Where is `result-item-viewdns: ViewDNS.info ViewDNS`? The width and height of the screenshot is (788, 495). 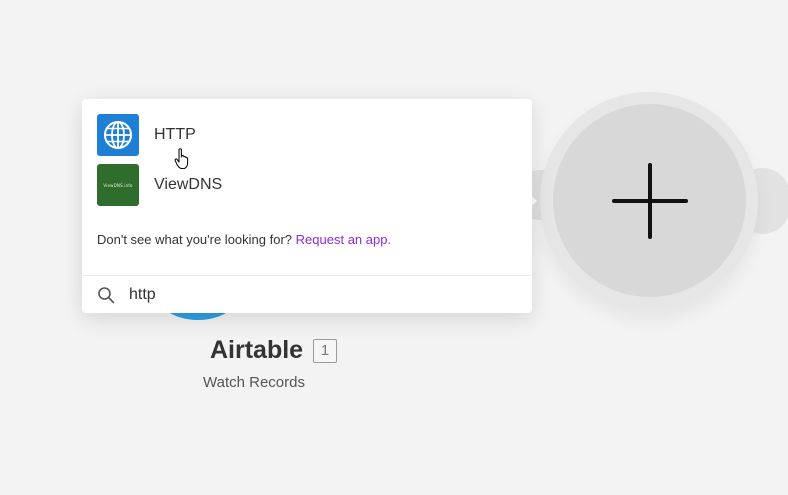 result-item-viewdns: ViewDNS.info ViewDNS is located at coordinates (159, 185).